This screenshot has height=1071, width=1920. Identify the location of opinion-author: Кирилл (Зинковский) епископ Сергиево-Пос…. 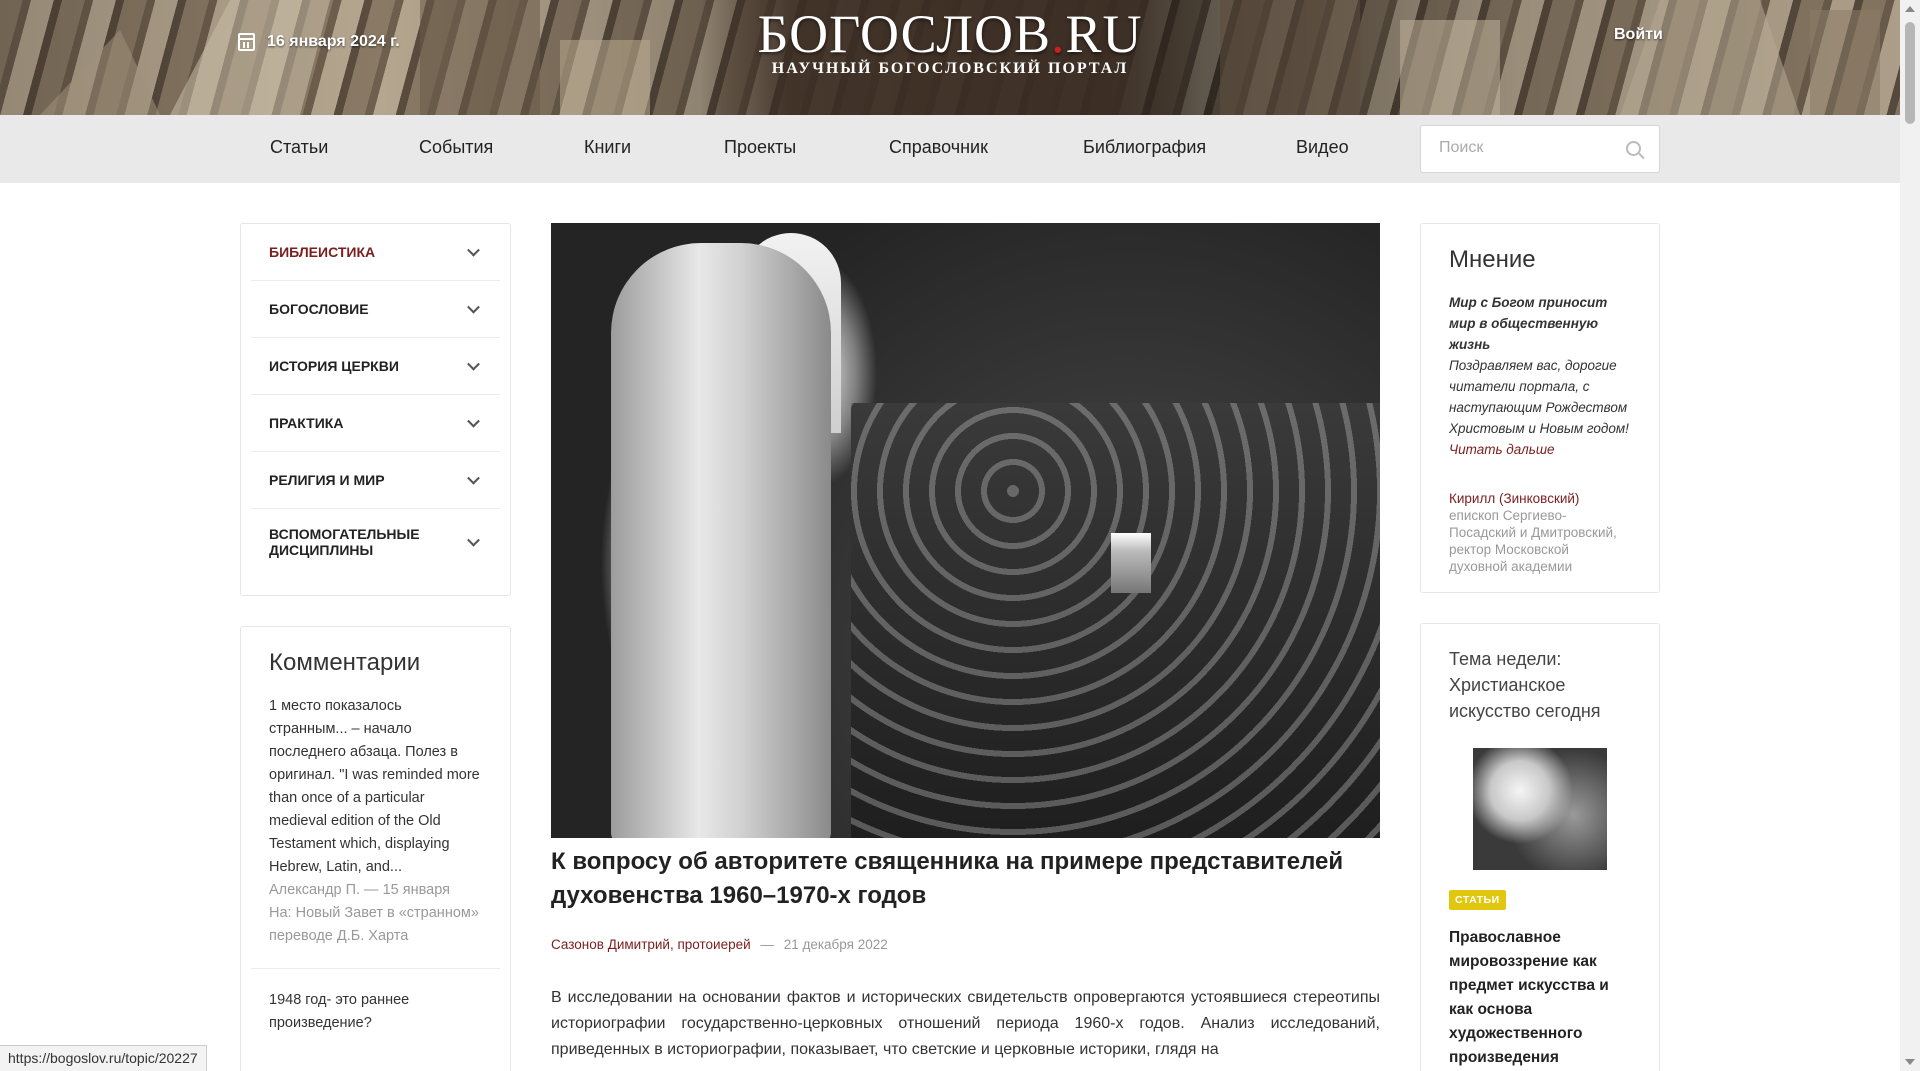
(1540, 532).